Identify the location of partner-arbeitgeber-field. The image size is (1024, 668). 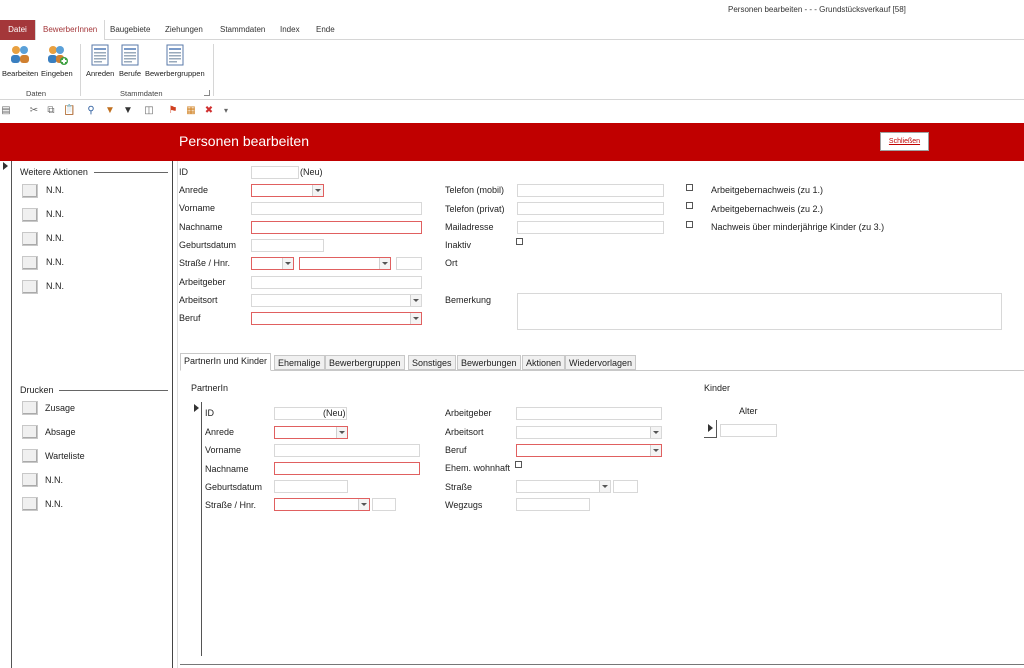
(589, 413).